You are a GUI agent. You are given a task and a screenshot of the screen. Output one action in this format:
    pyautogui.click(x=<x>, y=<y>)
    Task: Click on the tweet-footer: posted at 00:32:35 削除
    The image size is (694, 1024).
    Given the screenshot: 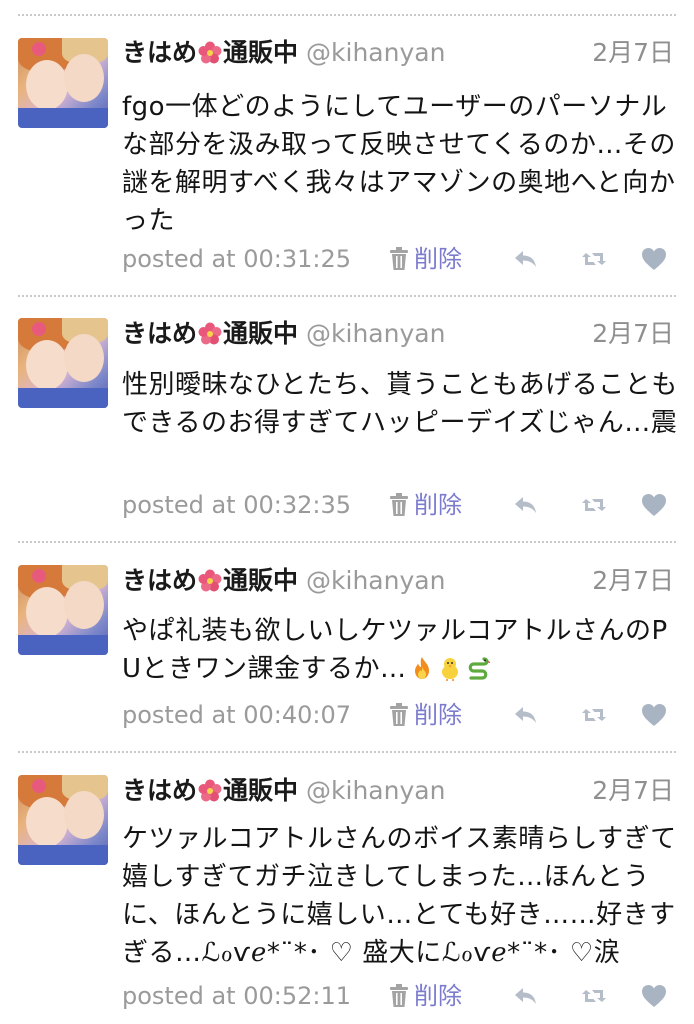 What is the action you would take?
    pyautogui.click(x=398, y=505)
    